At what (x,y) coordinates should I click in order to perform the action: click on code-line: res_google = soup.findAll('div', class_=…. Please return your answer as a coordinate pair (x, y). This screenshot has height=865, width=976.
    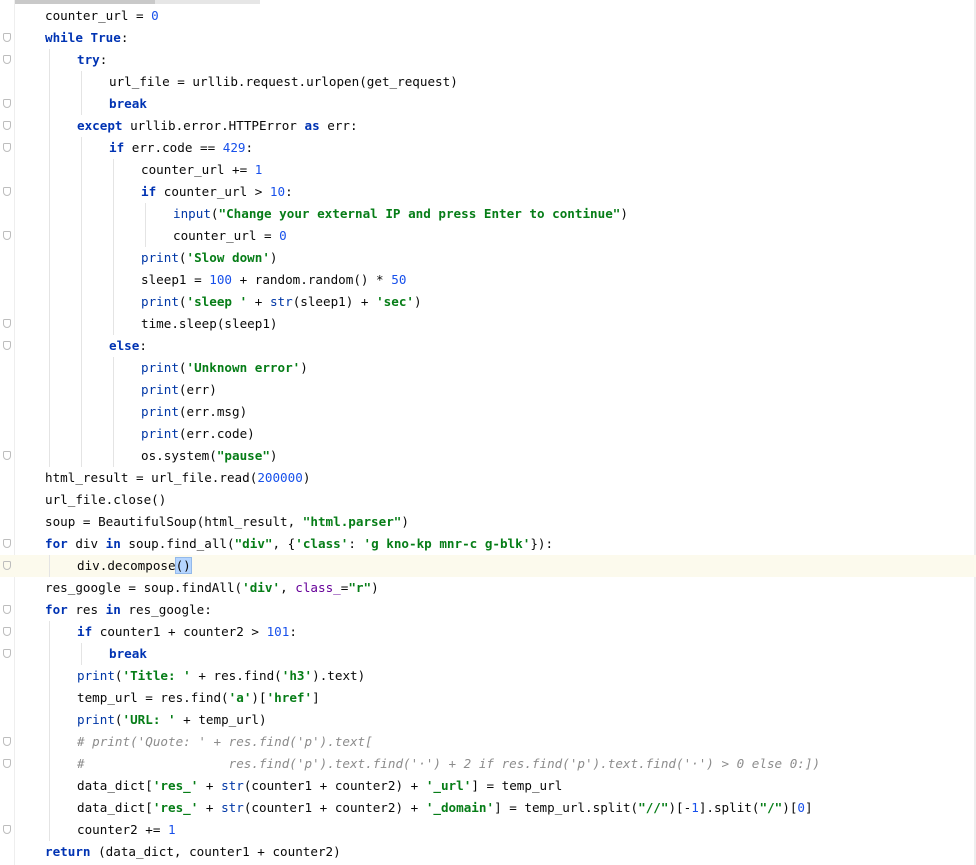
    Looking at the image, I should click on (488, 588).